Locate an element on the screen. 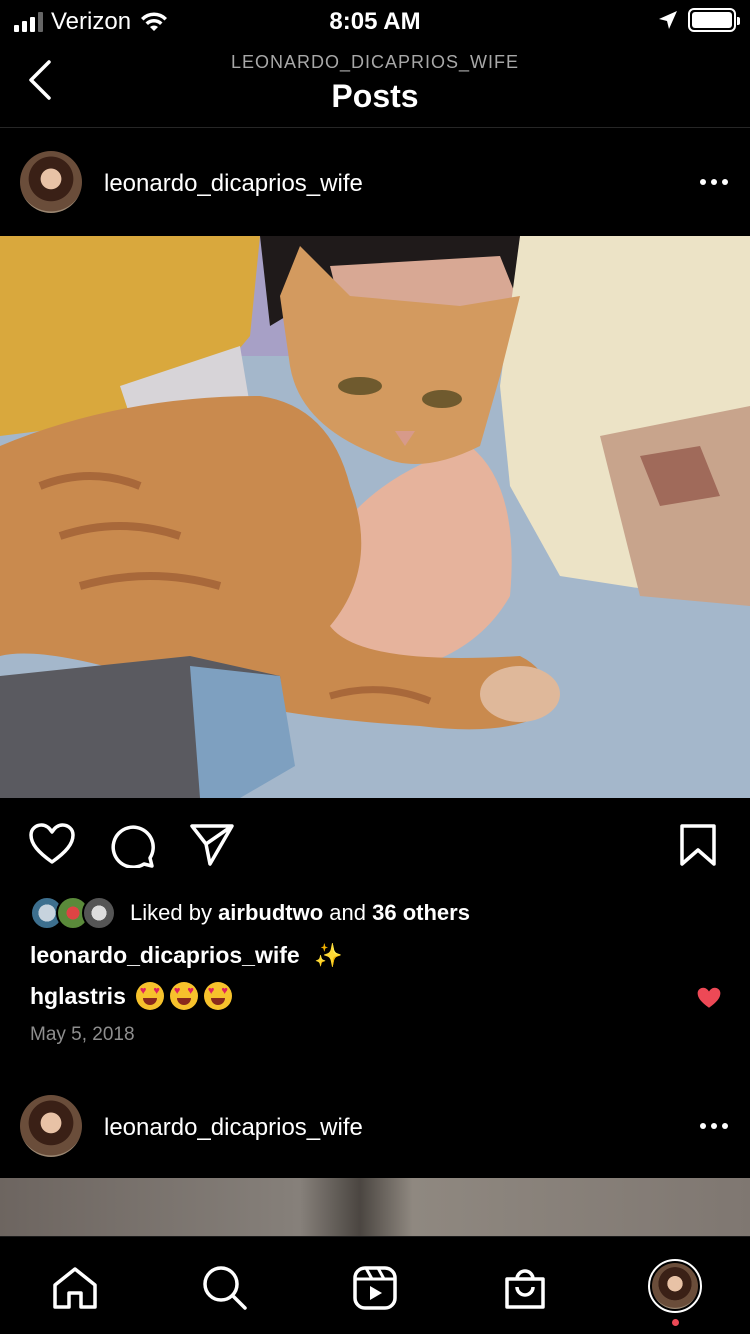 This screenshot has height=1334, width=750. caption: leonardo_dicaprios_wife ✨ is located at coordinates (186, 955).